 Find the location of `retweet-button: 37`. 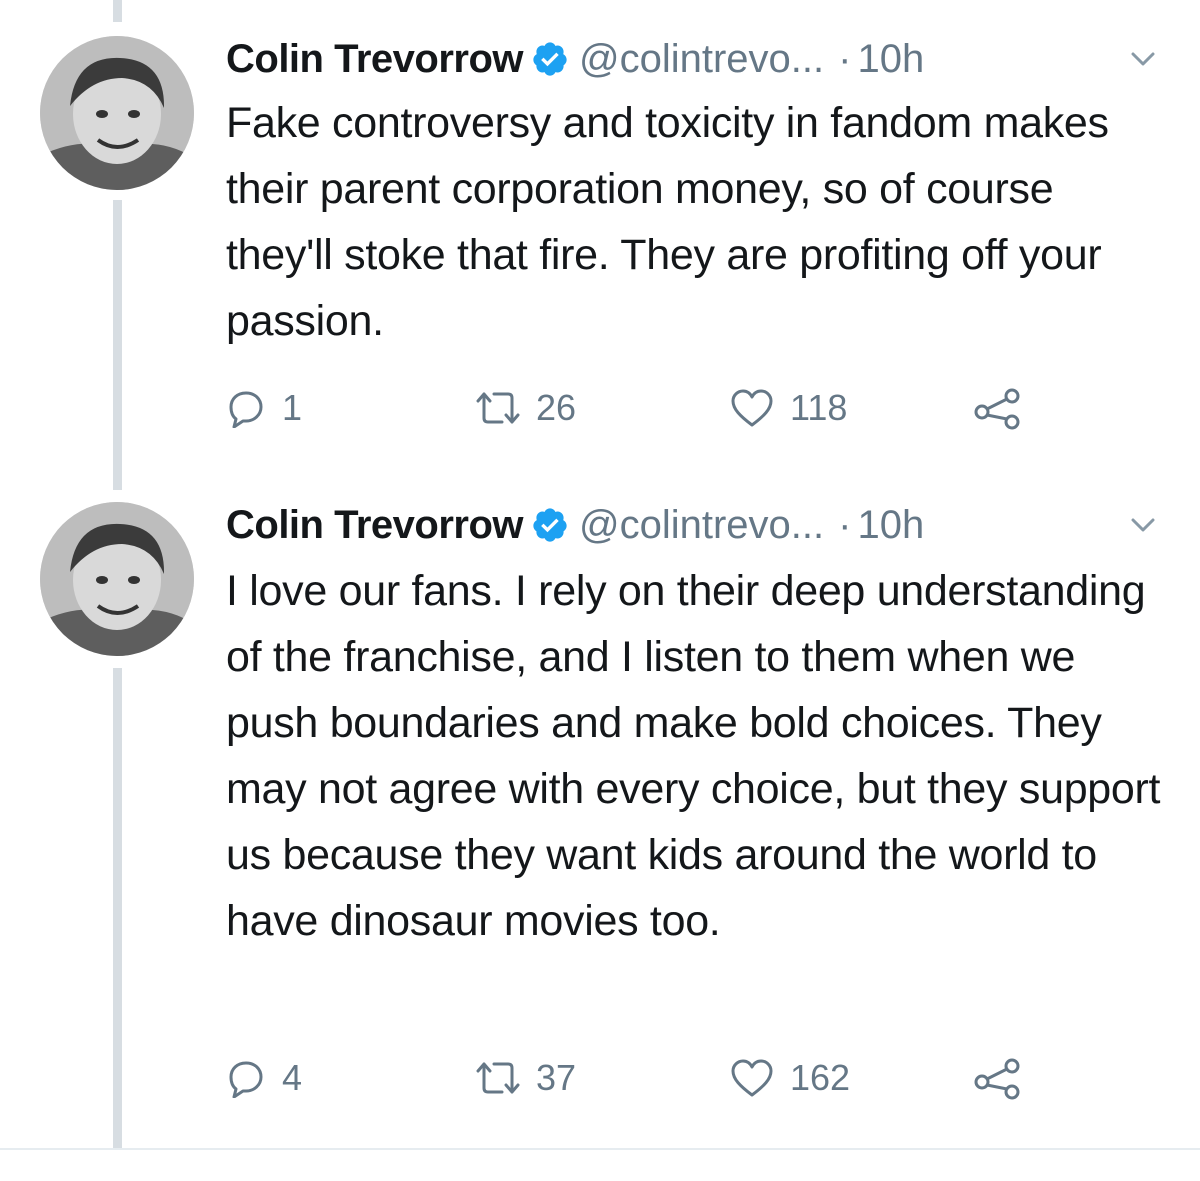

retweet-button: 37 is located at coordinates (526, 1078).